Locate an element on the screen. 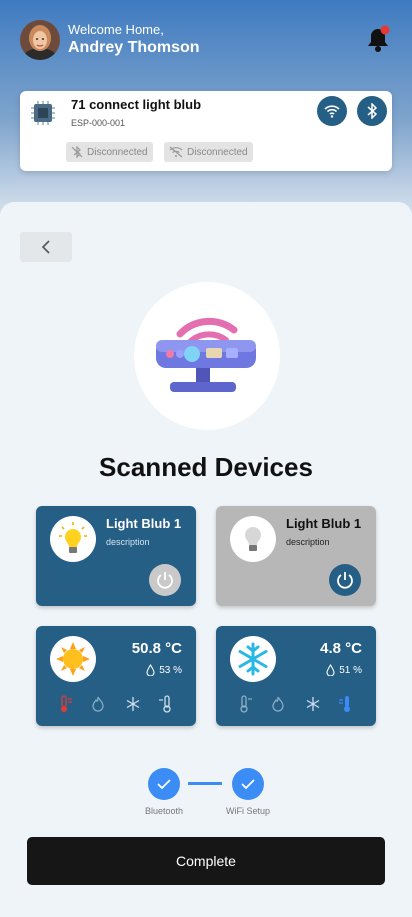 This screenshot has height=917, width=412. welcome-block: Welcome Home, Andrey Thomson is located at coordinates (134, 40).